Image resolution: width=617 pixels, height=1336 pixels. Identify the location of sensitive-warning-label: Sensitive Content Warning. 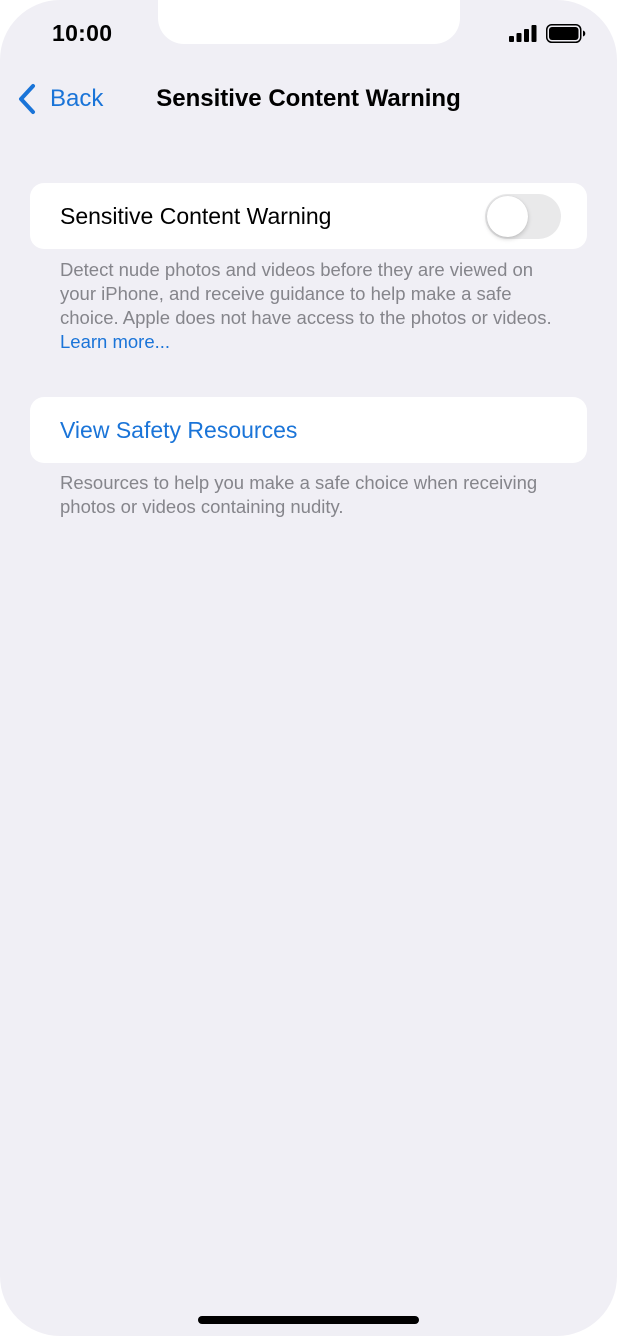
(196, 216).